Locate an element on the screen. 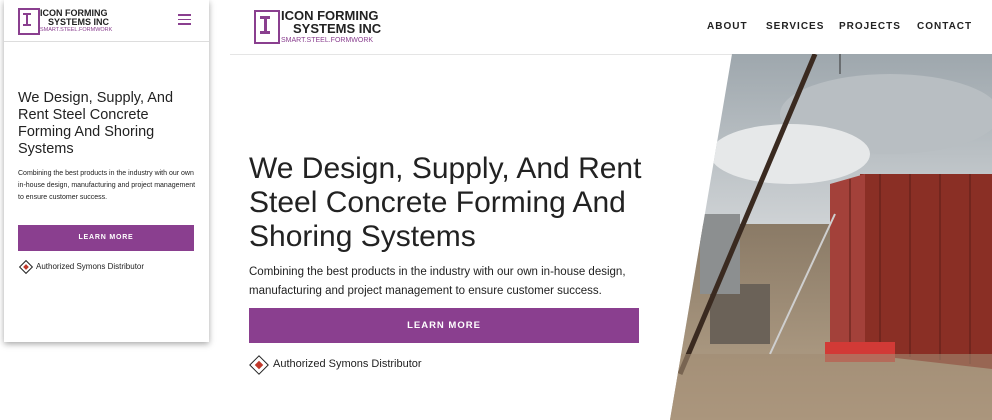 The width and height of the screenshot is (992, 420). nav-contact: CONTACT is located at coordinates (944, 26).